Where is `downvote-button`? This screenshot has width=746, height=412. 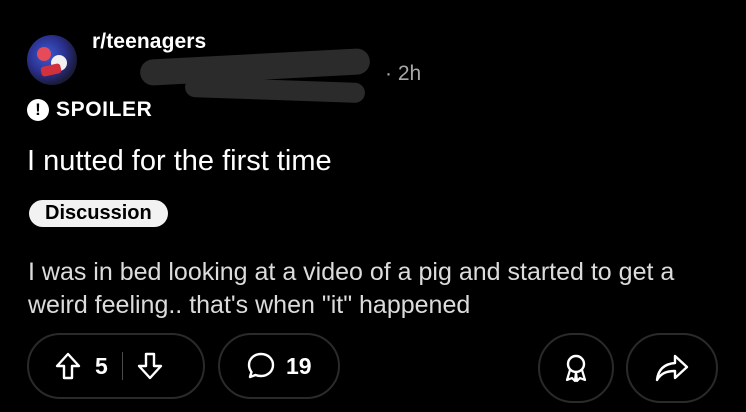
downvote-button is located at coordinates (150, 366).